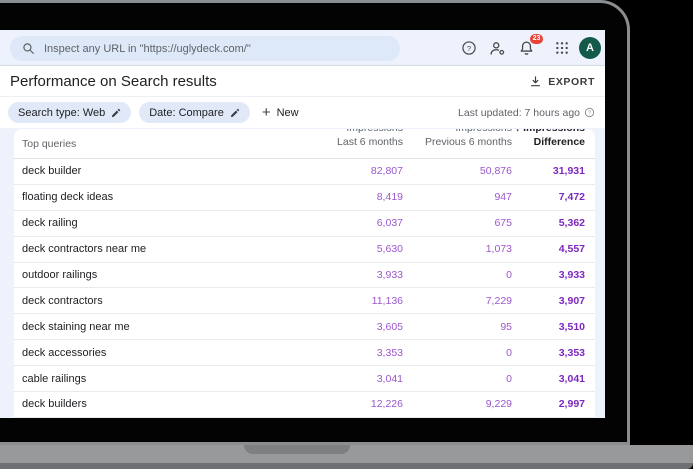  What do you see at coordinates (506, 326) in the screenshot?
I see `impressions-previous-cell: 95` at bounding box center [506, 326].